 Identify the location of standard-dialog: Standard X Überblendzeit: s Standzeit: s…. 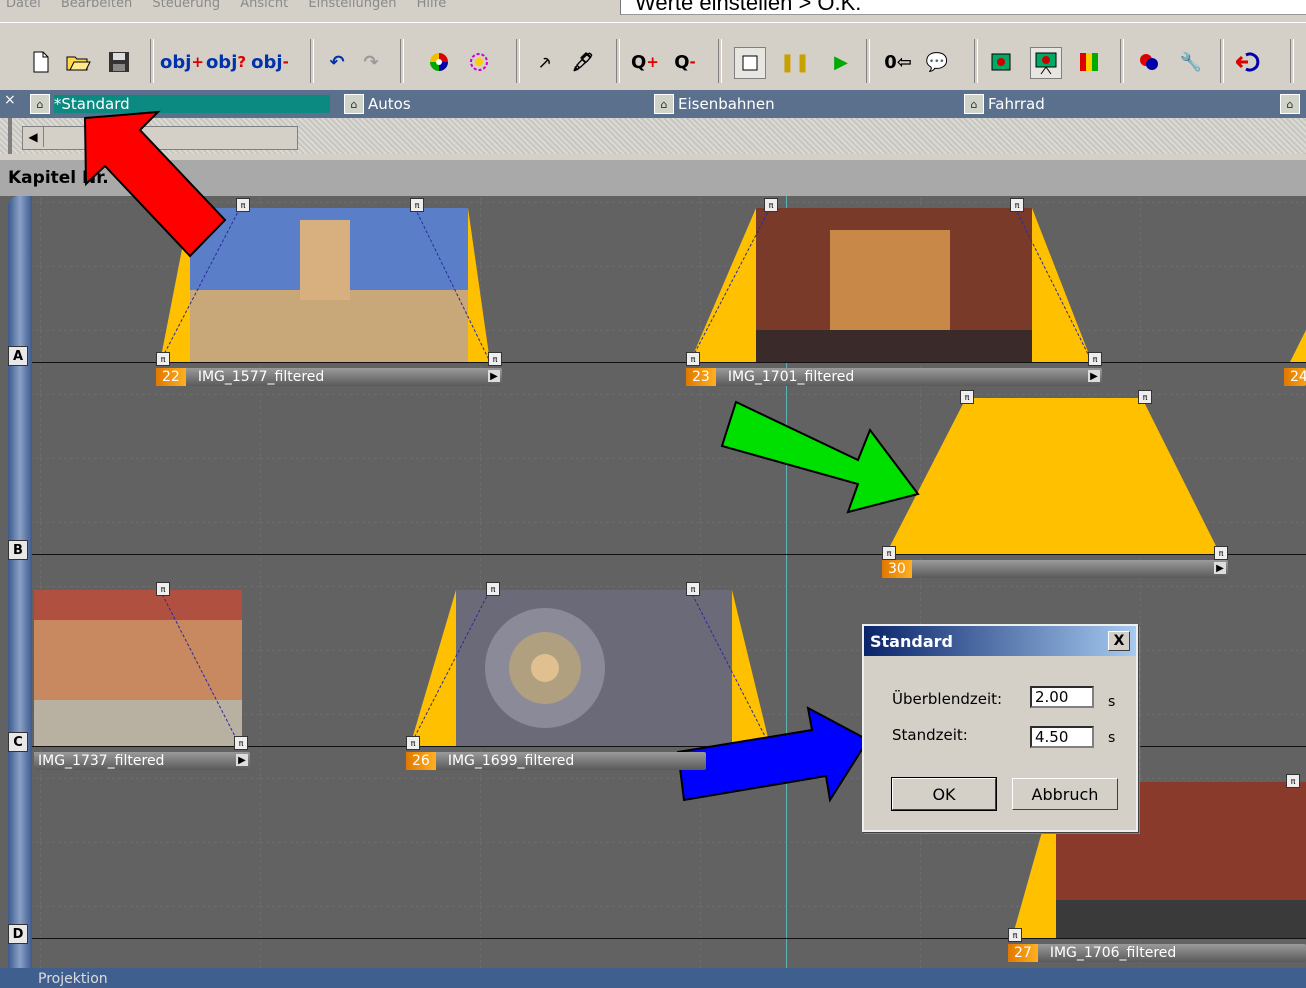
(1000, 728).